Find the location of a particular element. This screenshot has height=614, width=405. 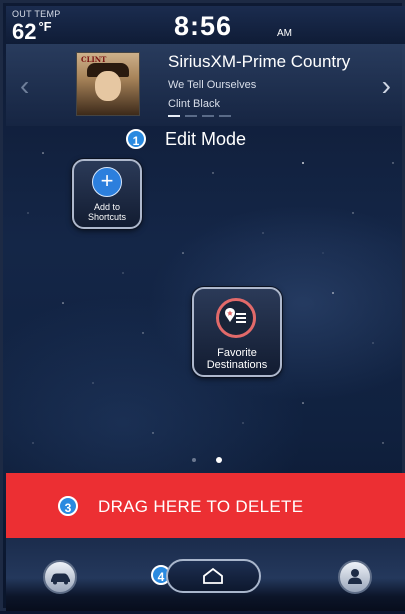

page-indicator is located at coordinates (217, 458).